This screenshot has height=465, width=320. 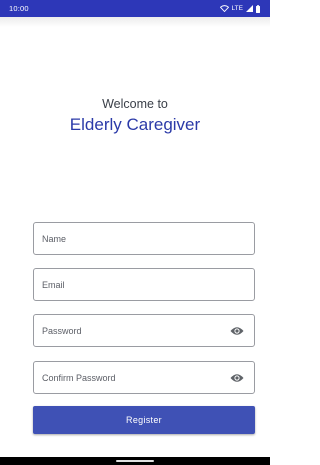 I want to click on confirm-password-field, so click(x=144, y=377).